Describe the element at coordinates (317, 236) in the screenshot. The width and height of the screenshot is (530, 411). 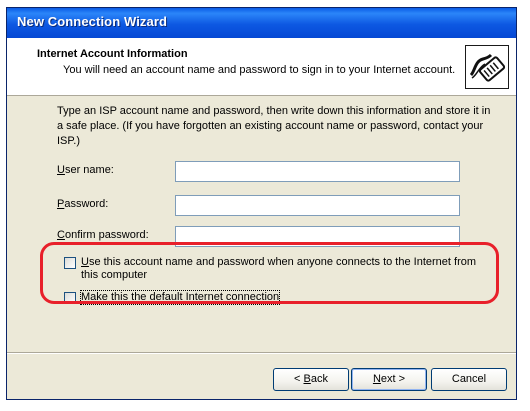
I see `confirm-password-field` at that location.